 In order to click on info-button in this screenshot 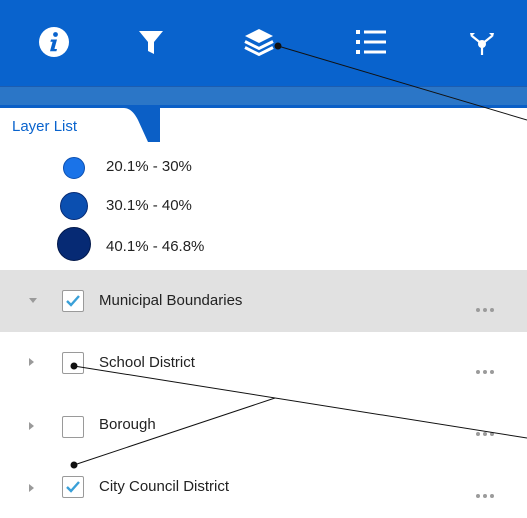, I will do `click(54, 44)`.